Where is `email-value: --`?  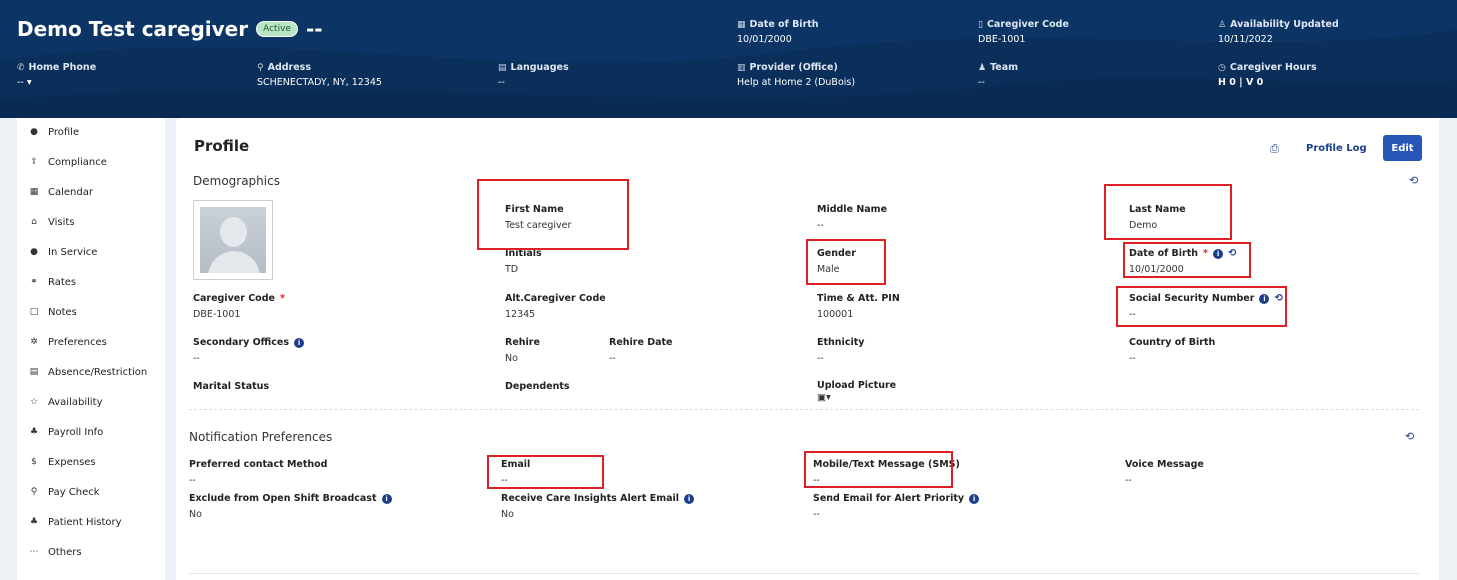
email-value: -- is located at coordinates (504, 480).